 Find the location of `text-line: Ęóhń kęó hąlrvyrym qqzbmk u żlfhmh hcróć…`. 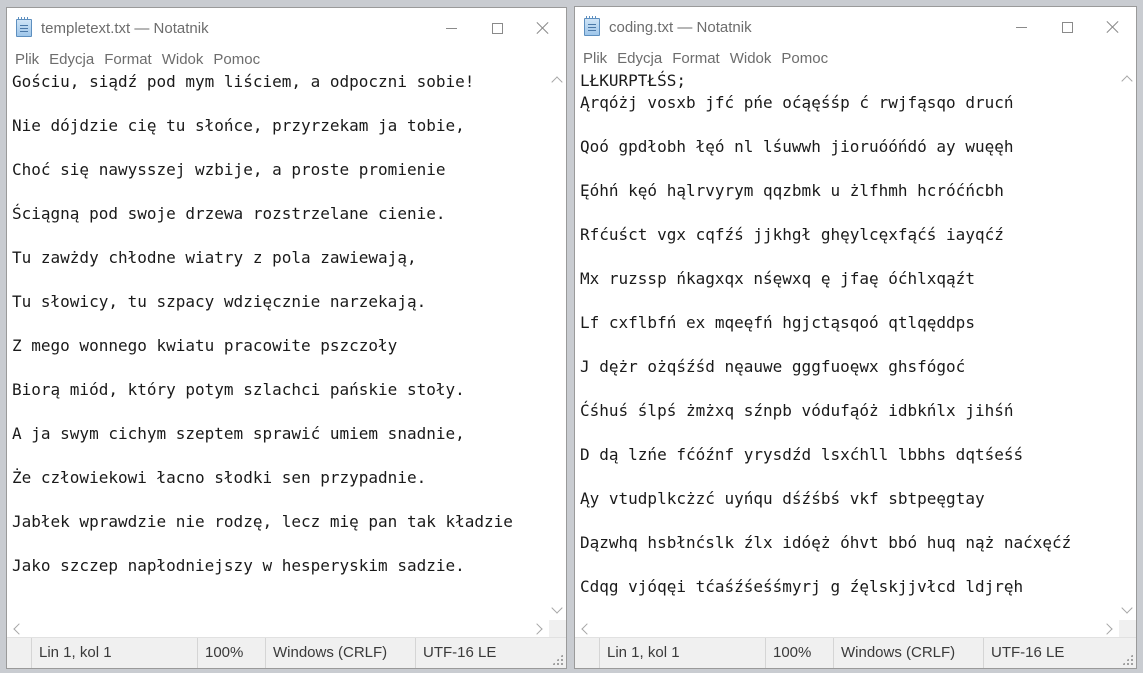

text-line: Ęóhń kęó hąlrvyrym qqzbmk u żlfhmh hcróć… is located at coordinates (792, 190).